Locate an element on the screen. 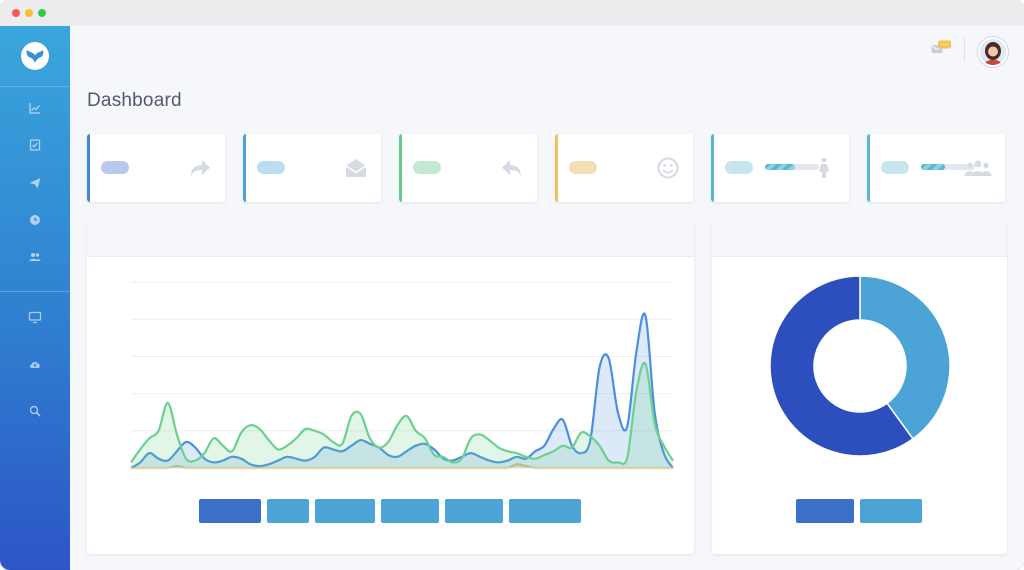 This screenshot has height=570, width=1024. users-icon is located at coordinates (35, 257).